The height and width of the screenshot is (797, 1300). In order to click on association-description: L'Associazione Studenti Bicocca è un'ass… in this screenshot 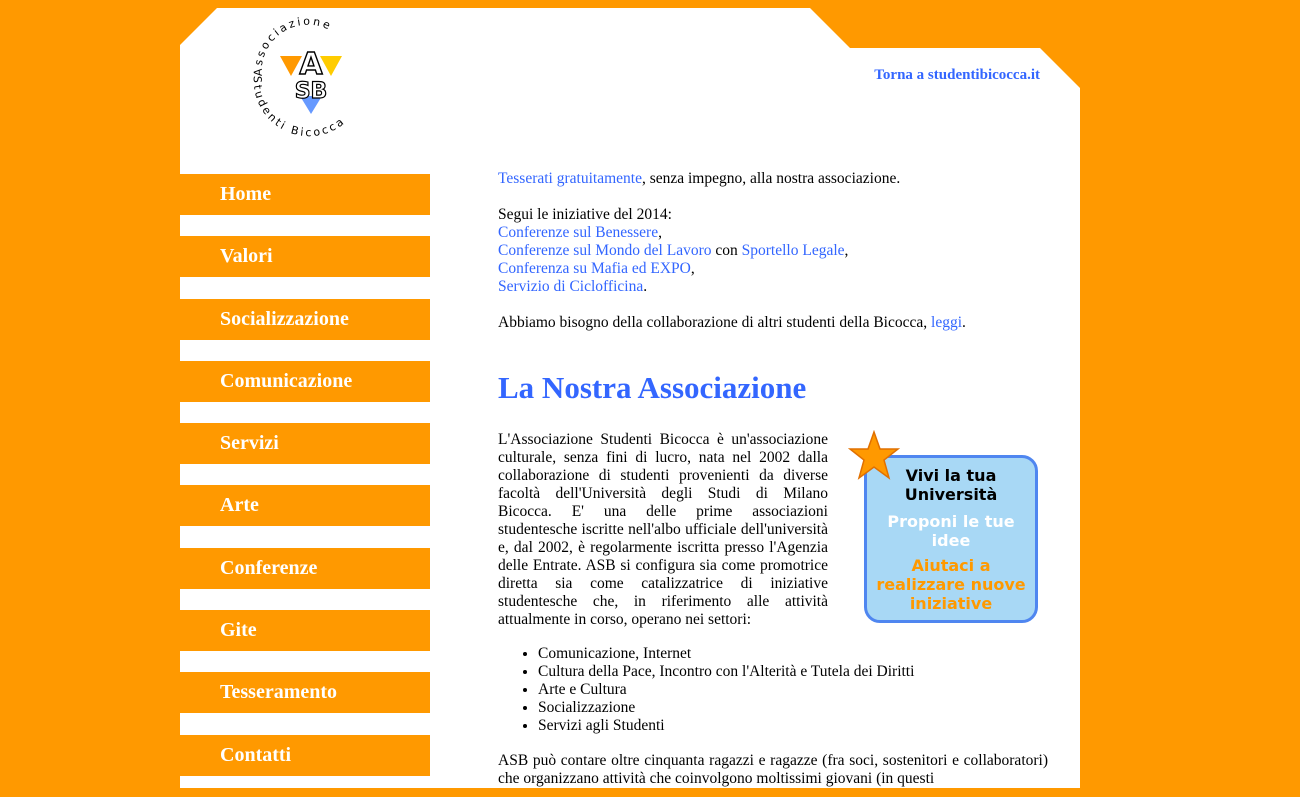, I will do `click(663, 529)`.